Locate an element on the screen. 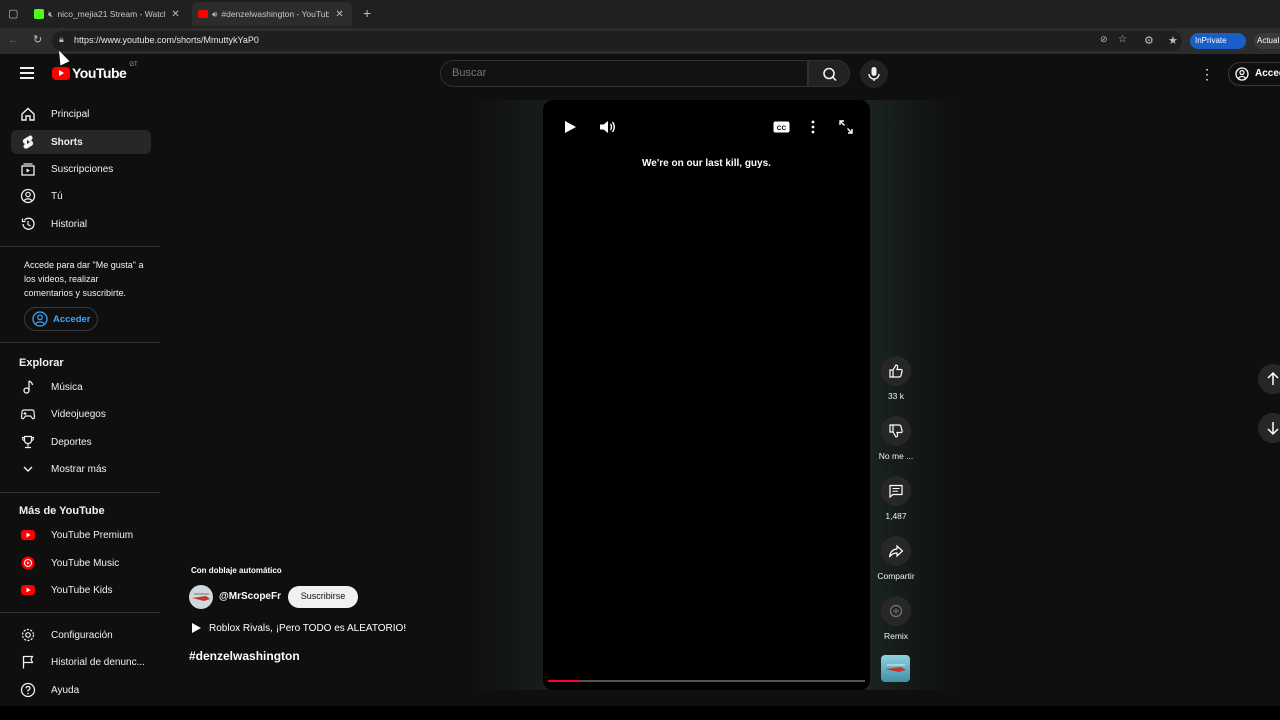  fullscreen-icon is located at coordinates (846, 127).